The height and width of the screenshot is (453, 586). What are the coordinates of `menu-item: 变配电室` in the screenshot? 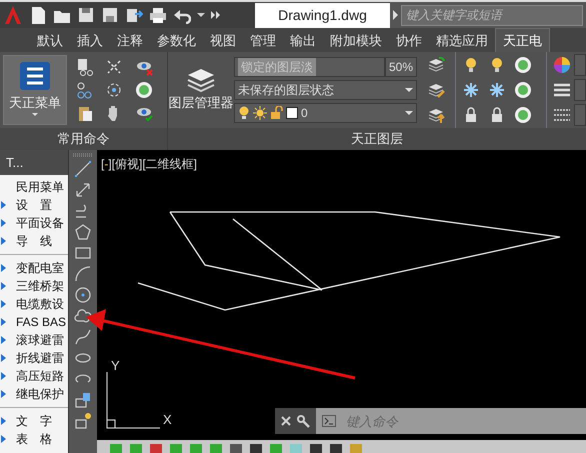 It's located at (34, 268).